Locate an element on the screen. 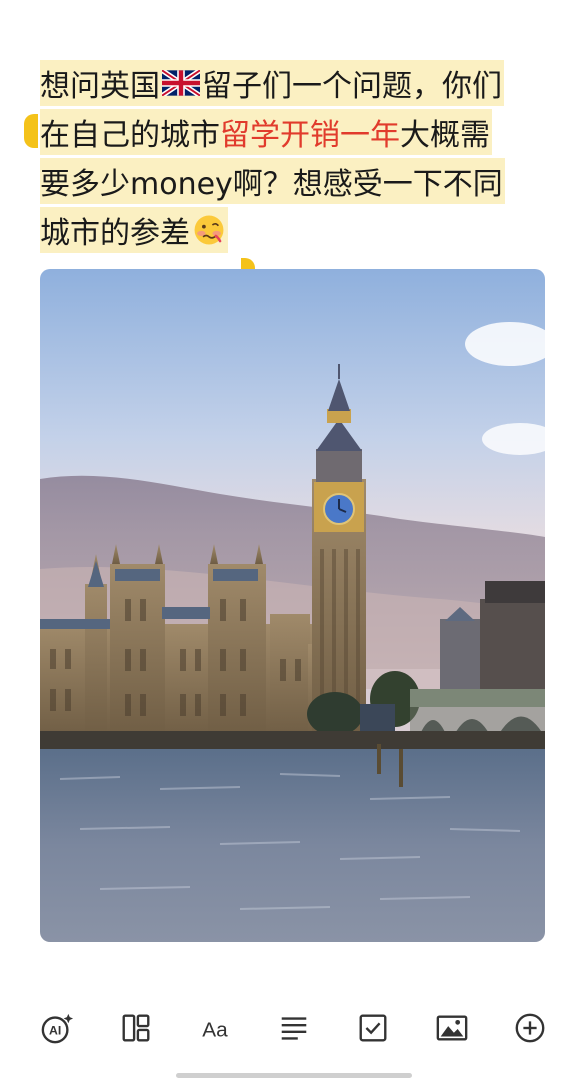  note-line-4: 城市的参差 is located at coordinates (296, 229).